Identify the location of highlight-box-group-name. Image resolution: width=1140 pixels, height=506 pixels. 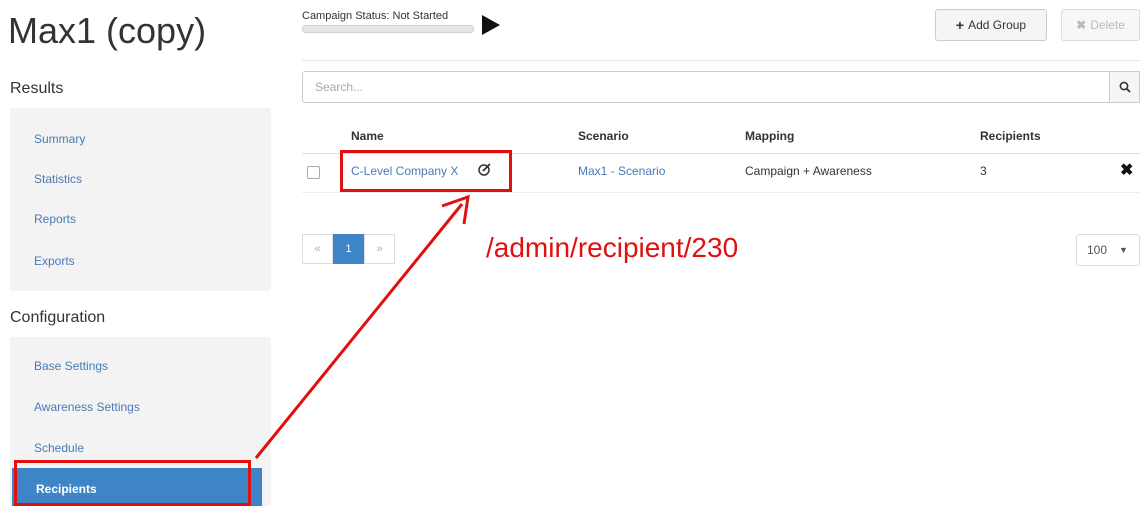
(426, 171).